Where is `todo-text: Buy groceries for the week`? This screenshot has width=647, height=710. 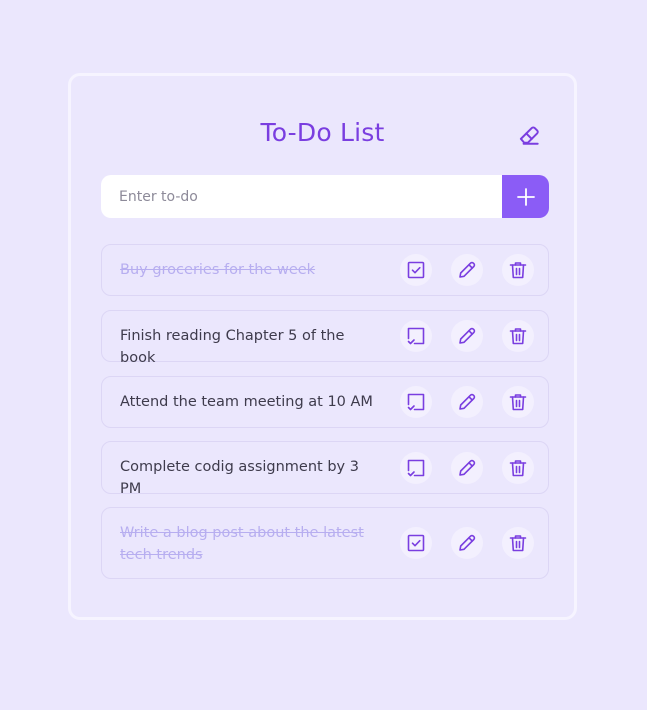
todo-text: Buy groceries for the week is located at coordinates (218, 270).